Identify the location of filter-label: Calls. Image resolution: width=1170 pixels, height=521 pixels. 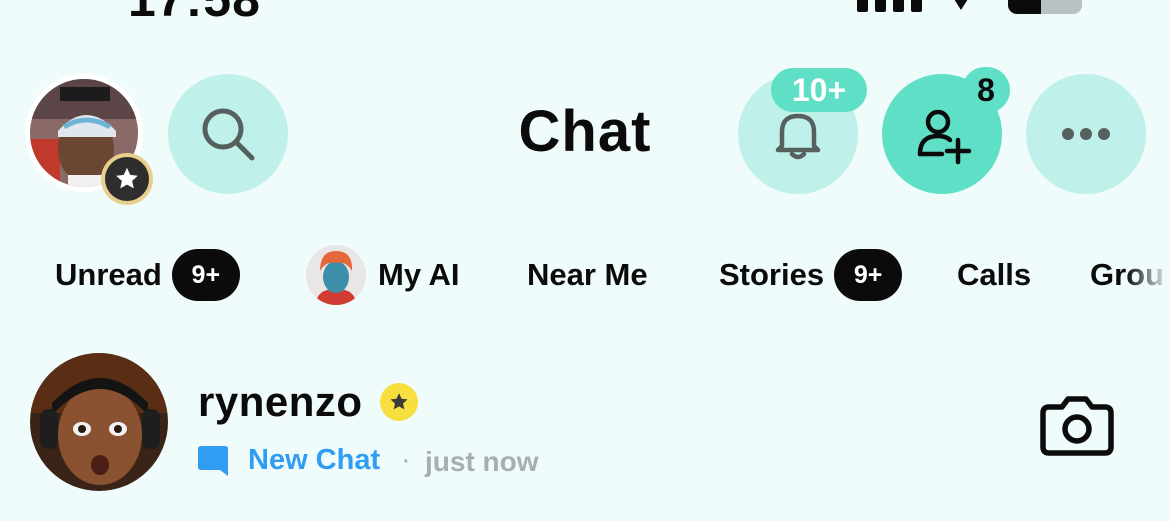
(994, 274).